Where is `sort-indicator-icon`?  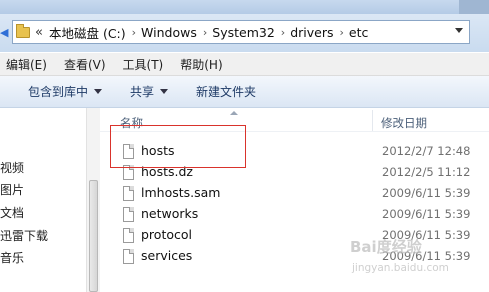 sort-indicator-icon is located at coordinates (234, 113).